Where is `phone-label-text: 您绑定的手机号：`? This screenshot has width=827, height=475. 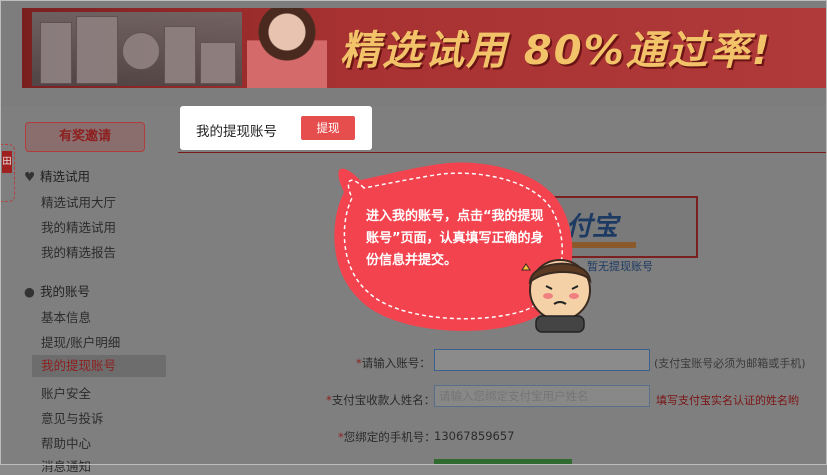 phone-label-text: 您绑定的手机号： is located at coordinates (389, 437).